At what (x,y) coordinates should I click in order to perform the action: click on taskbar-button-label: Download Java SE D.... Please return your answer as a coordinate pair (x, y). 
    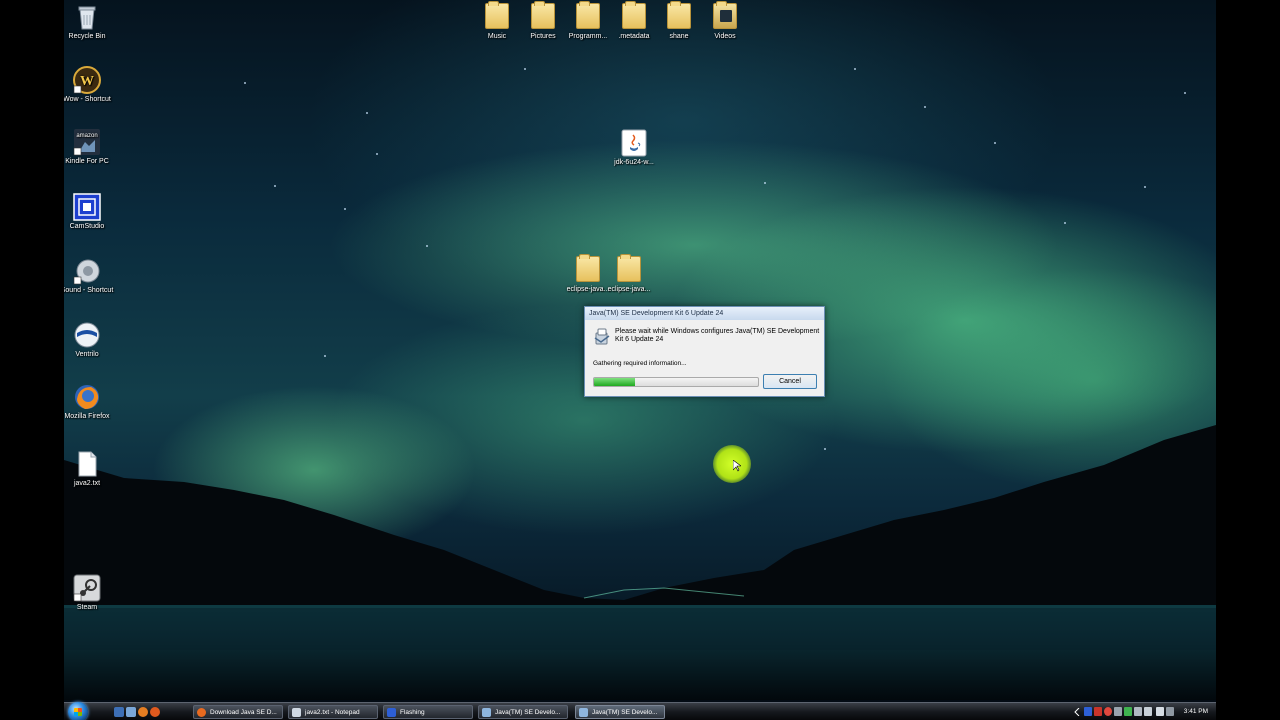
    Looking at the image, I should click on (243, 712).